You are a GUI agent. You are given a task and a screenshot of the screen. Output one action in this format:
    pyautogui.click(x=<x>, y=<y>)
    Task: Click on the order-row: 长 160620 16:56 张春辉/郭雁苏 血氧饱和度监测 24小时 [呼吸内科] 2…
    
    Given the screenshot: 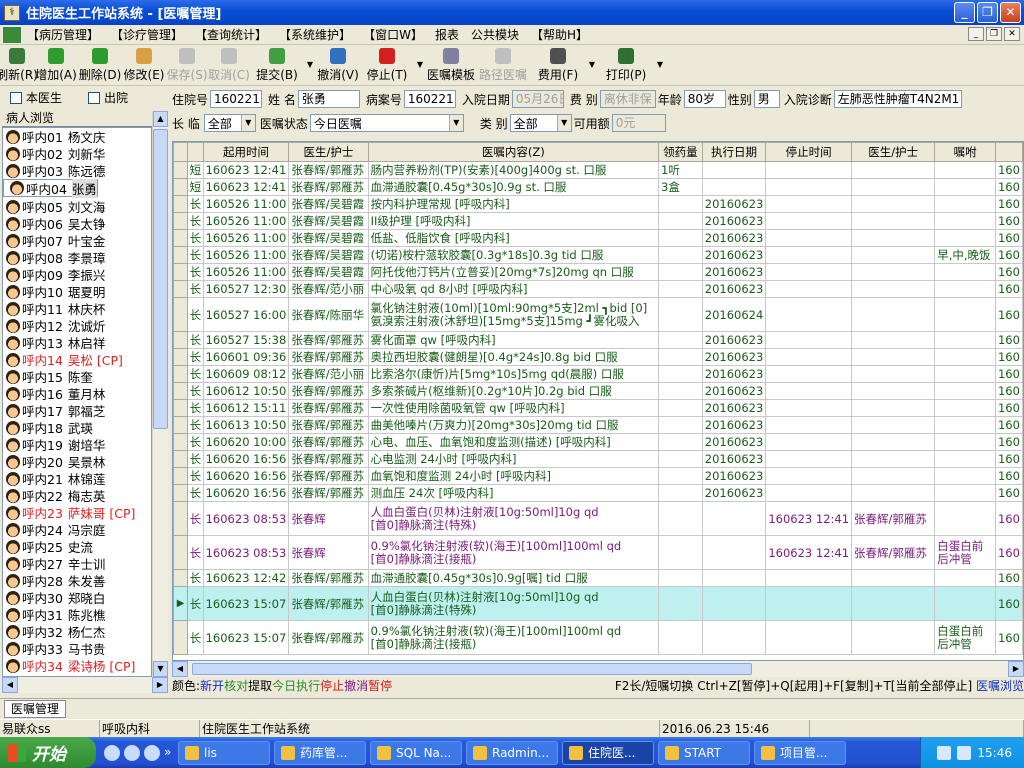 What is the action you would take?
    pyautogui.click(x=598, y=476)
    